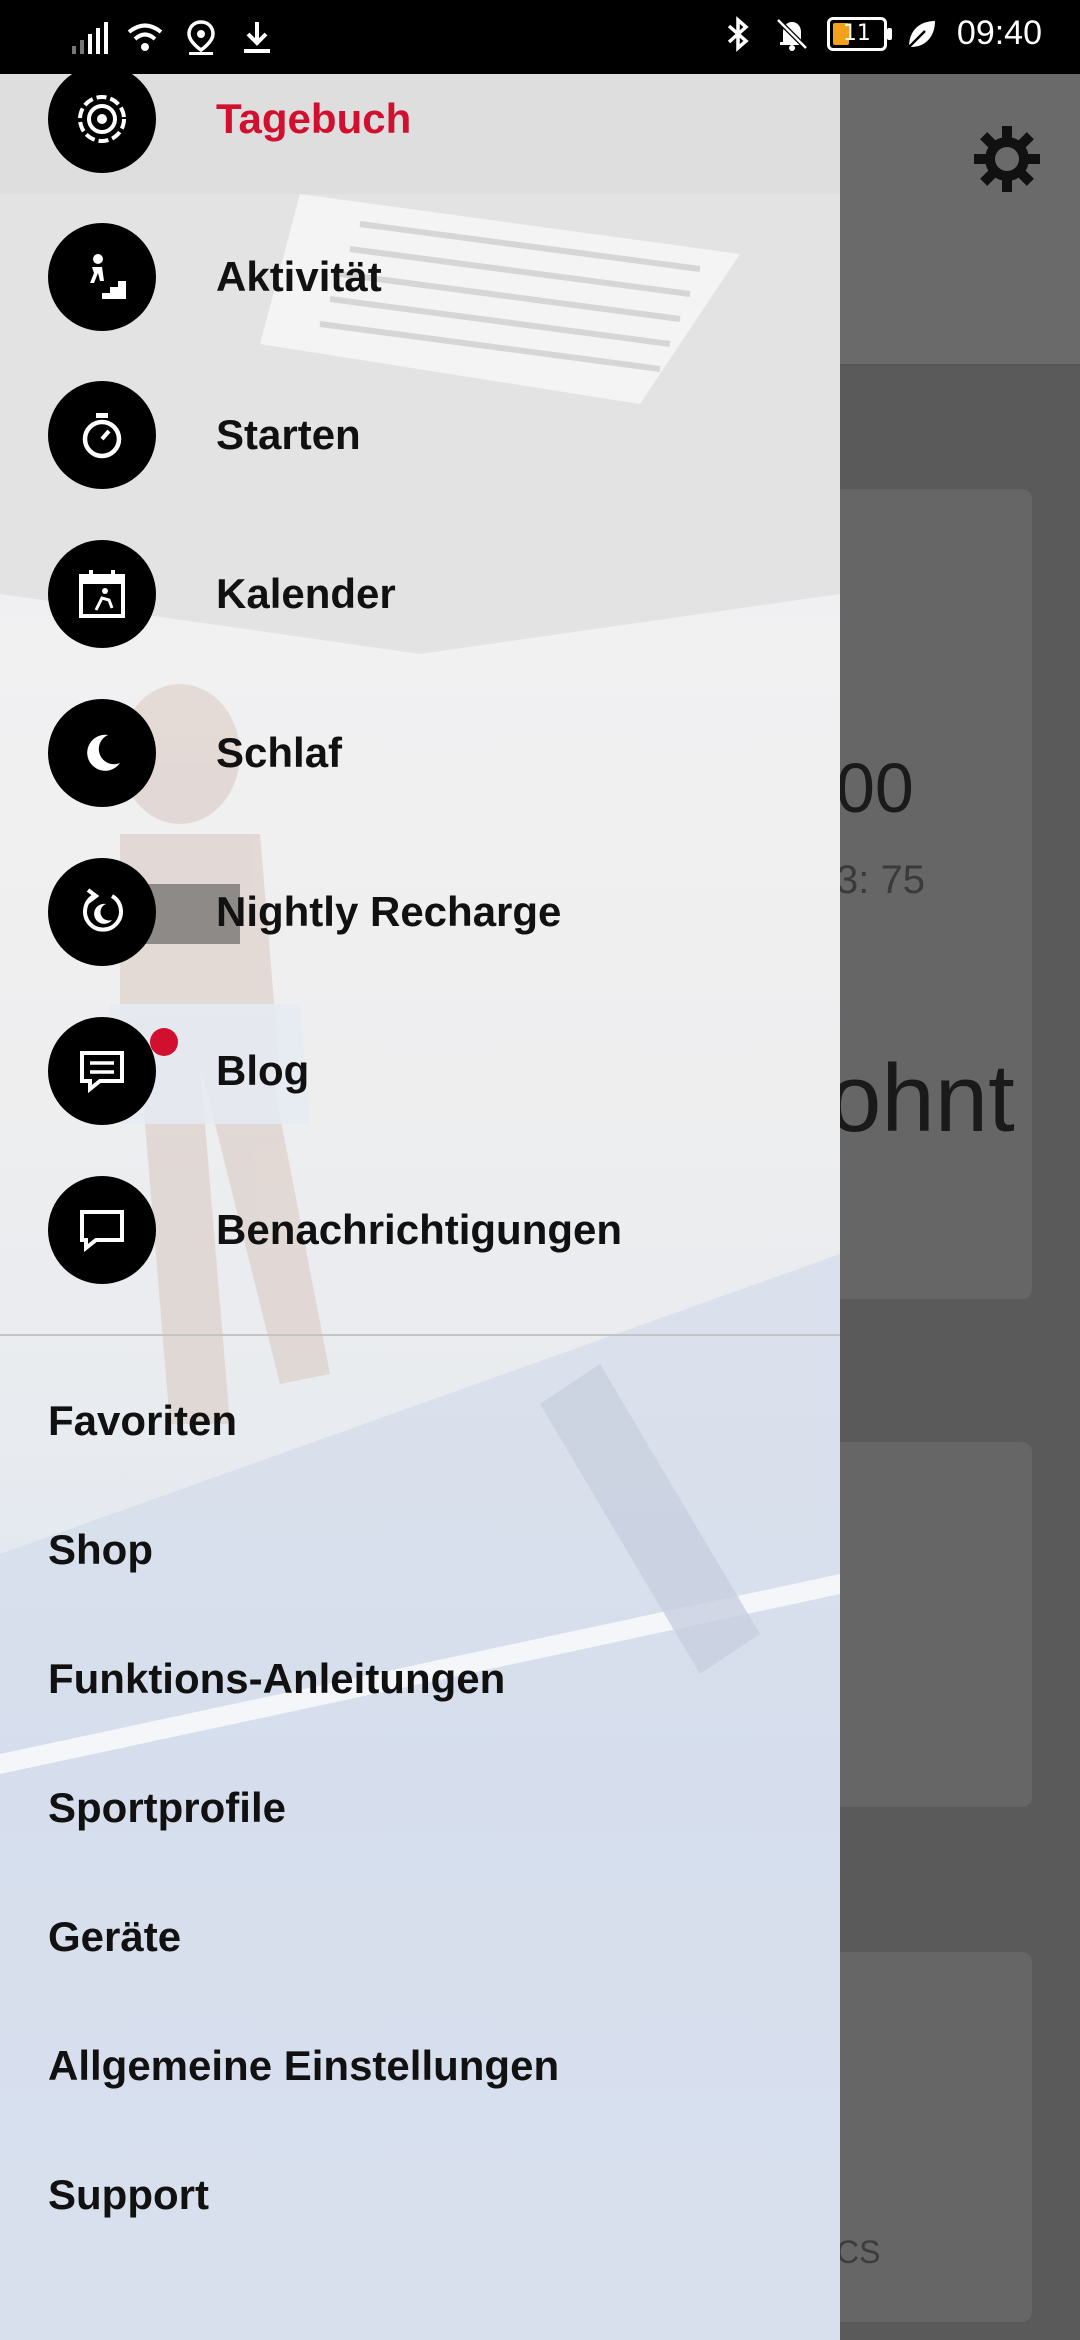 This screenshot has width=1080, height=2340. I want to click on drawer-item-benachrichtigungen: Benachrichtigungen, so click(420, 1230).